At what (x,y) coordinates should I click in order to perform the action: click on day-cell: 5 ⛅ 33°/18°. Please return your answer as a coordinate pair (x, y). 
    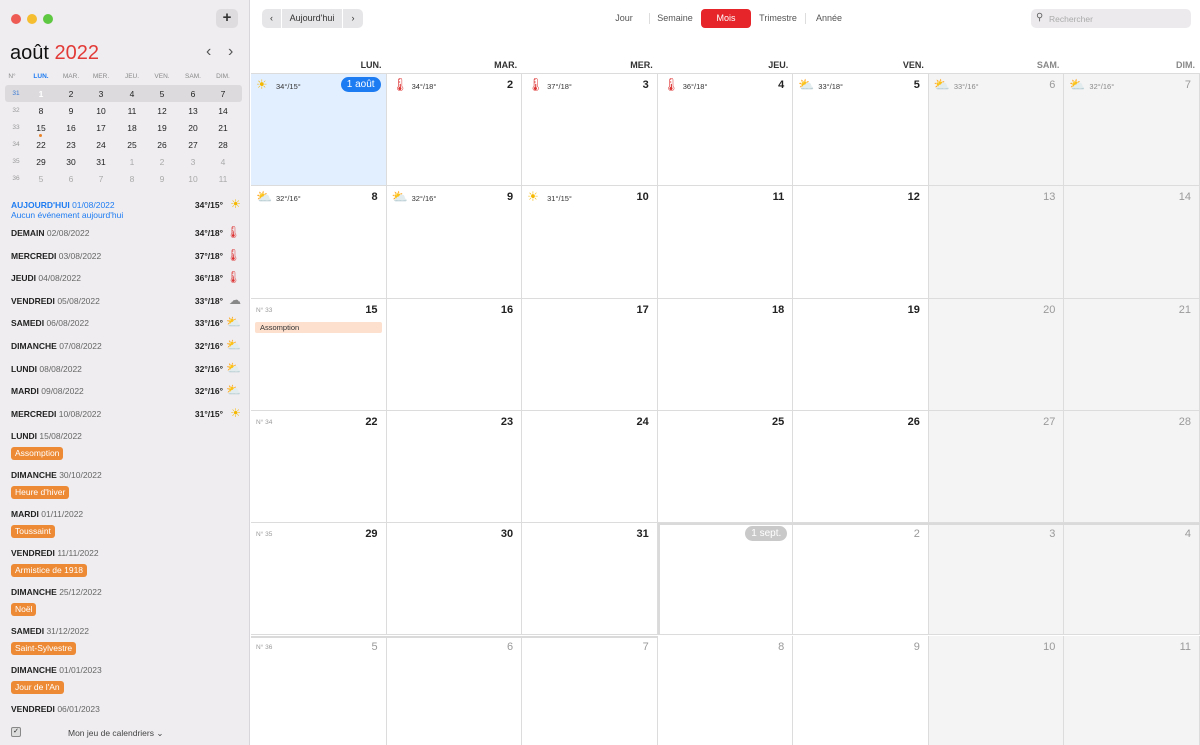
    Looking at the image, I should click on (861, 130).